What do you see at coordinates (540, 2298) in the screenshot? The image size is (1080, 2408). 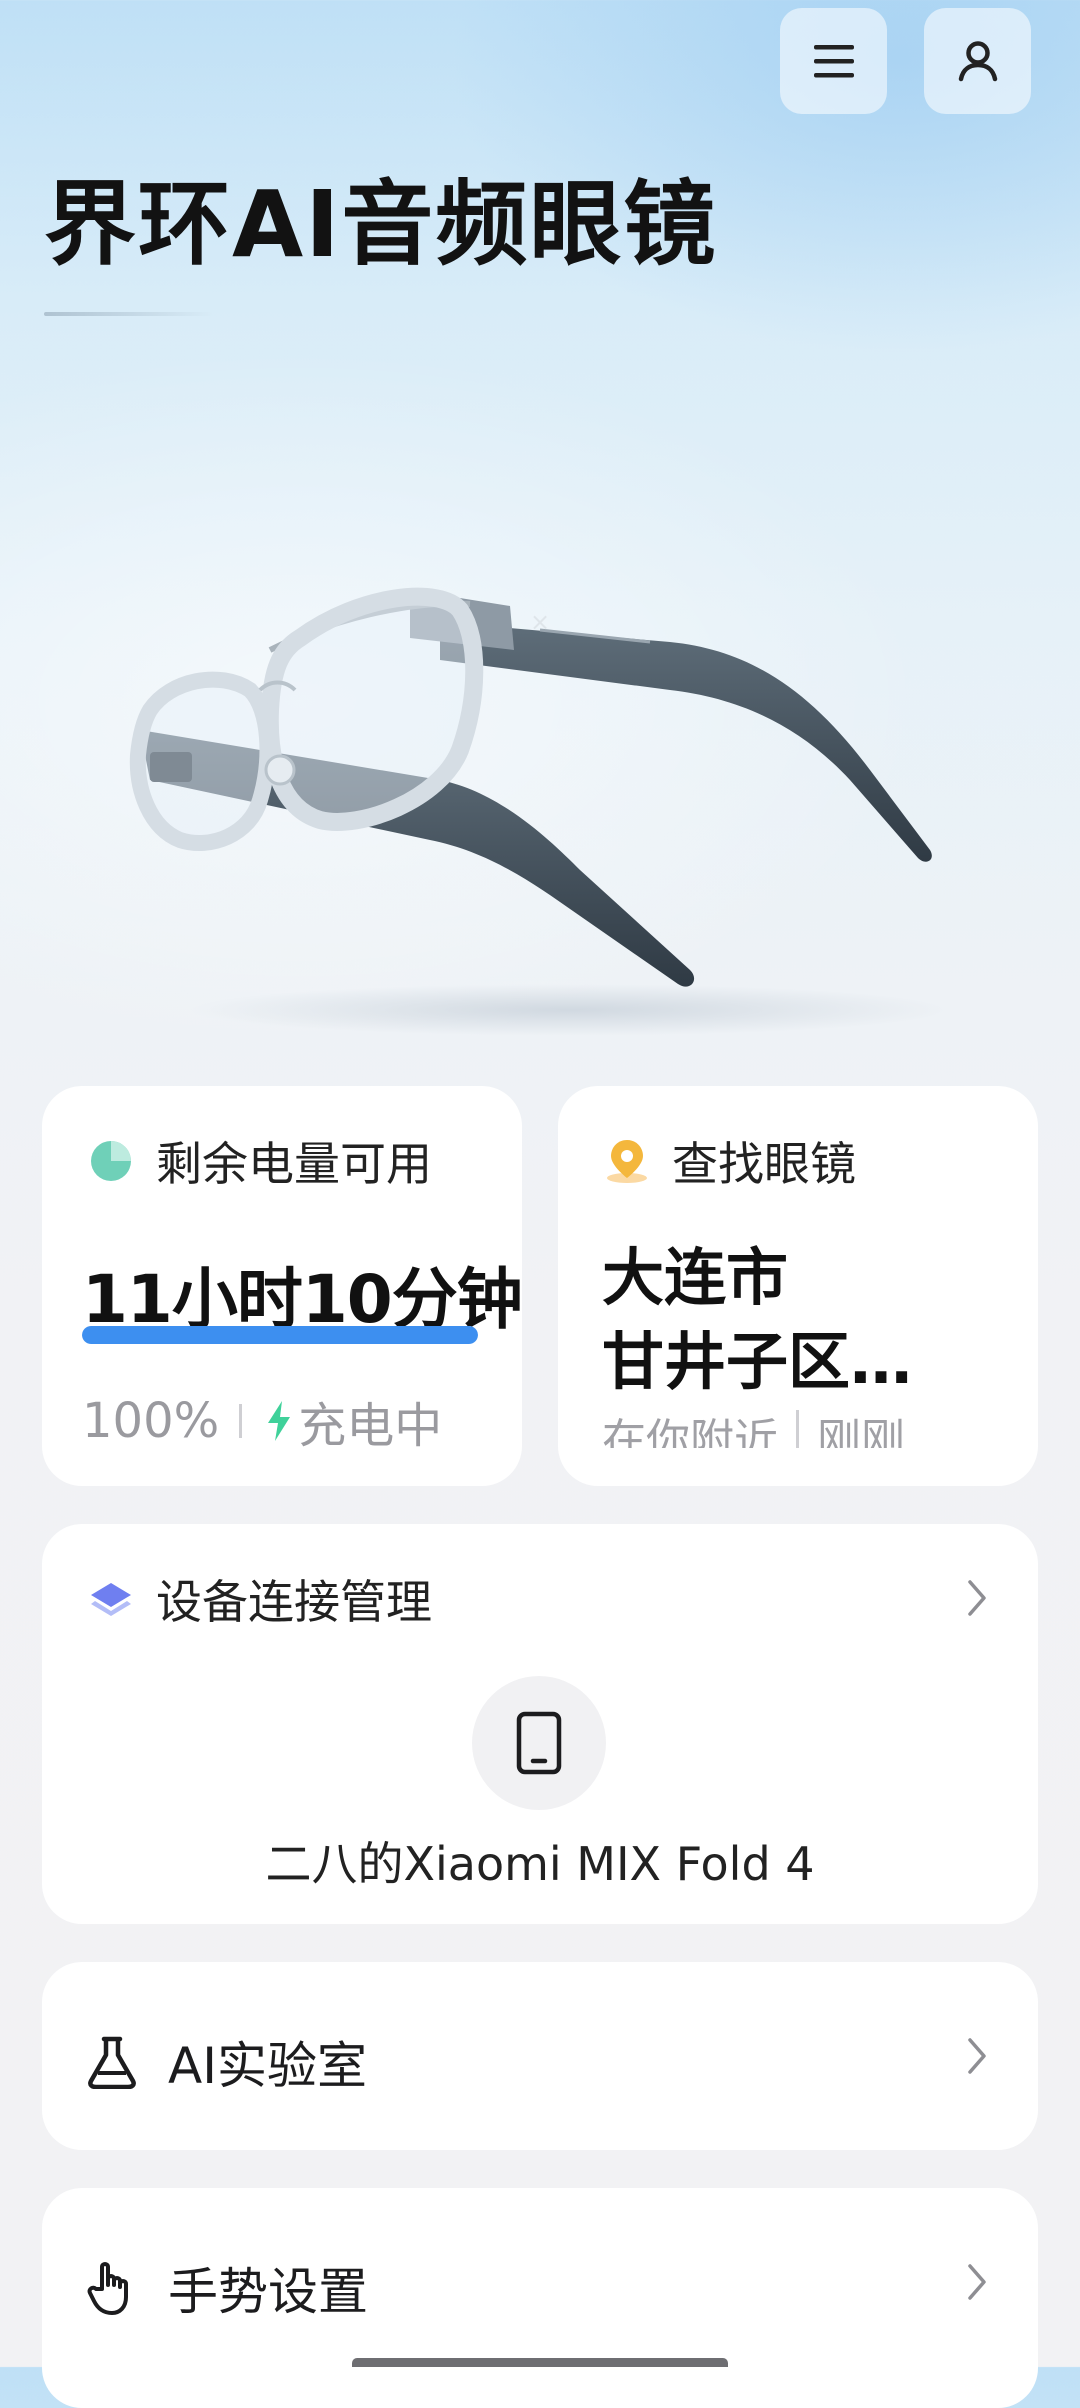 I see `gesture-settings-row: 手势设置` at bounding box center [540, 2298].